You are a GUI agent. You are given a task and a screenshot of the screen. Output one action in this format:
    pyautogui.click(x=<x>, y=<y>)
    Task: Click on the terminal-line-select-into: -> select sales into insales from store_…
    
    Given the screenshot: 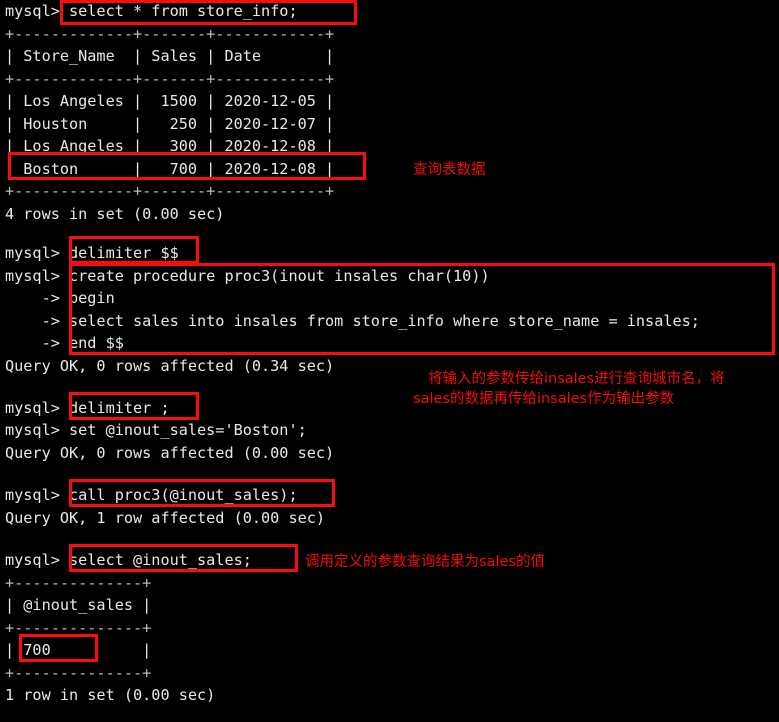 What is the action you would take?
    pyautogui.click(x=352, y=320)
    